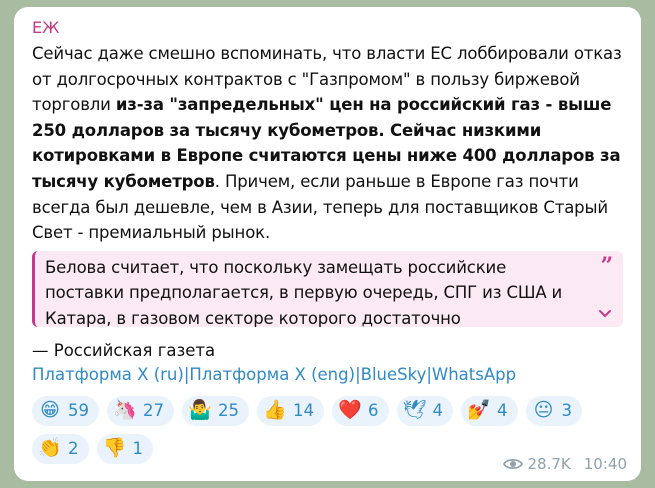 This screenshot has height=488, width=655. Describe the element at coordinates (303, 411) in the screenshot. I see `reaction-count: 14` at that location.